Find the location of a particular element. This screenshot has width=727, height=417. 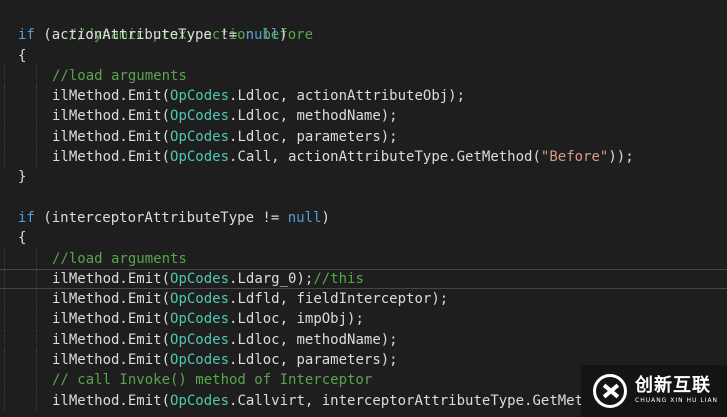

code-line: if (actionAttributeType != null) is located at coordinates (363, 35).